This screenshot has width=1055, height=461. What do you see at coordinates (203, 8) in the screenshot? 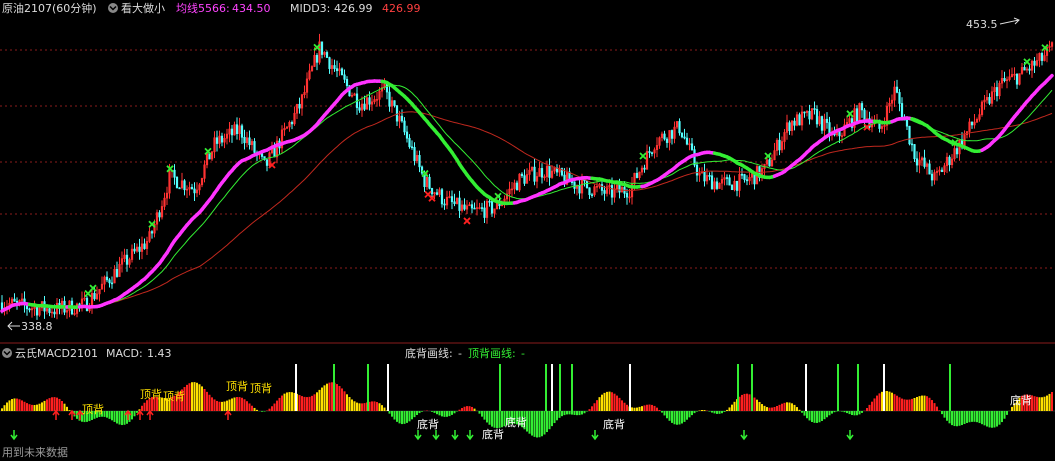
I see `ma-label: 均线5566:` at bounding box center [203, 8].